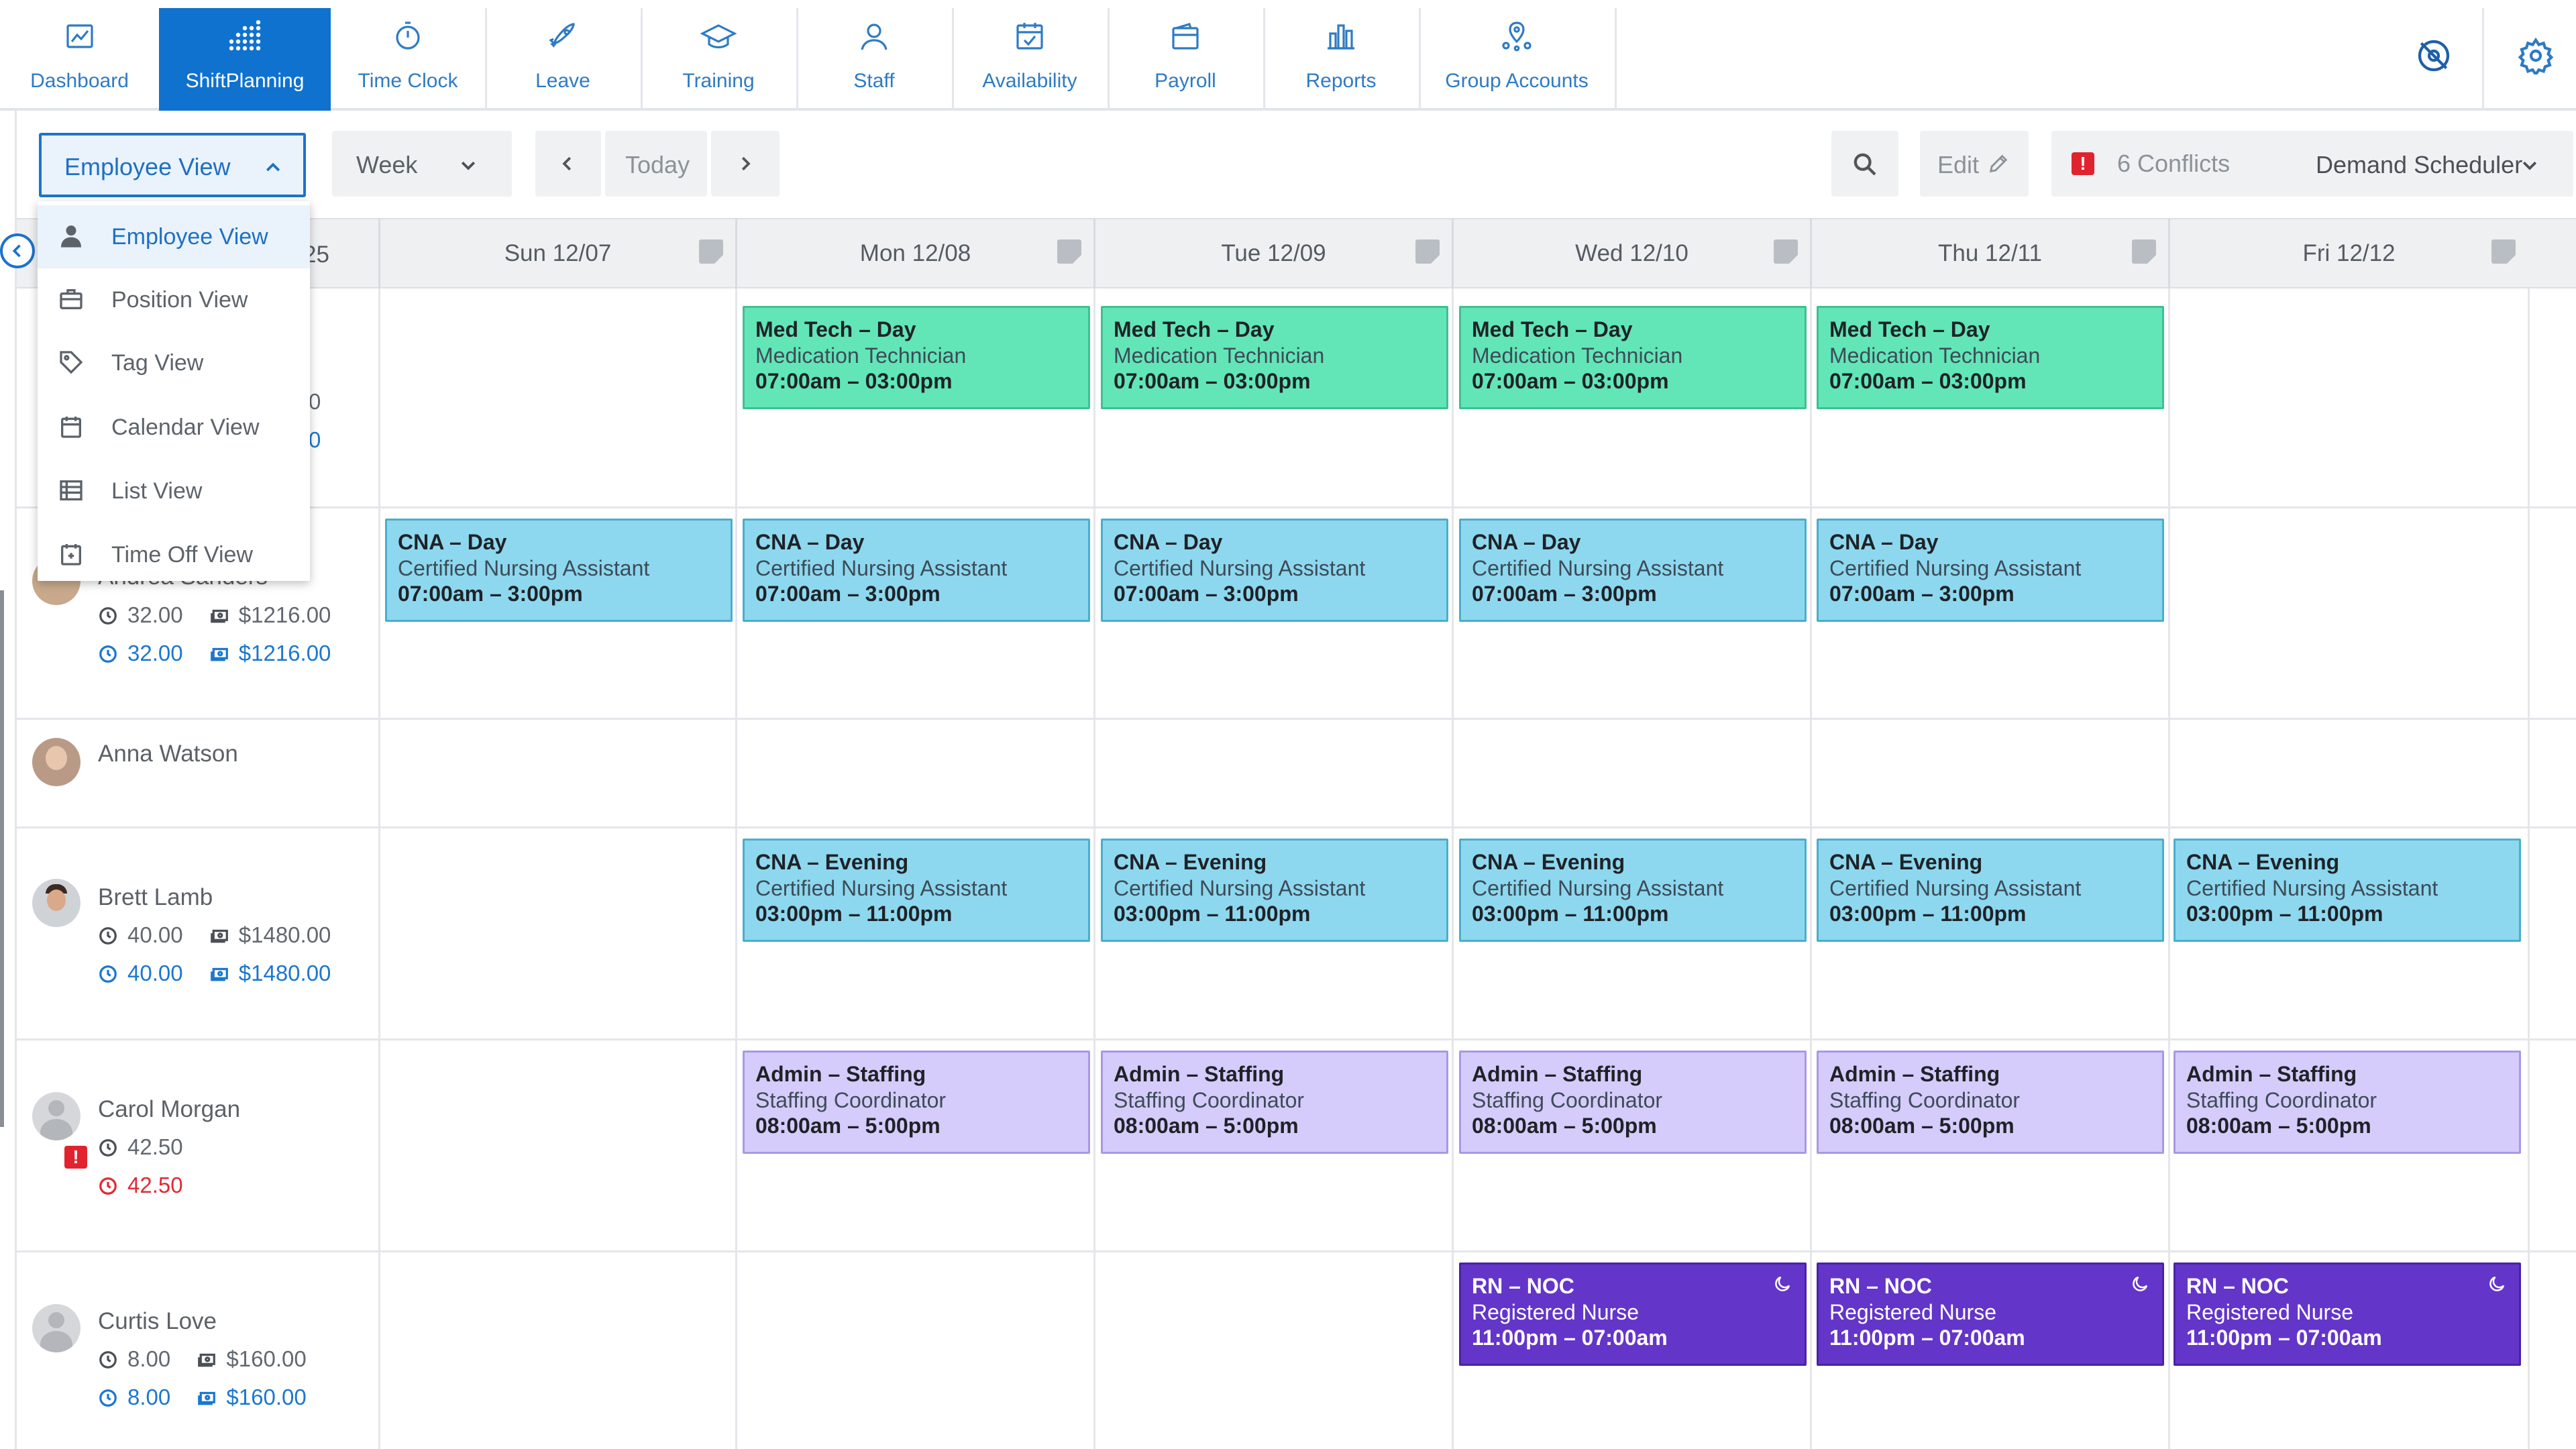  What do you see at coordinates (174, 362) in the screenshot?
I see `menu-item-tag-view: Tag View` at bounding box center [174, 362].